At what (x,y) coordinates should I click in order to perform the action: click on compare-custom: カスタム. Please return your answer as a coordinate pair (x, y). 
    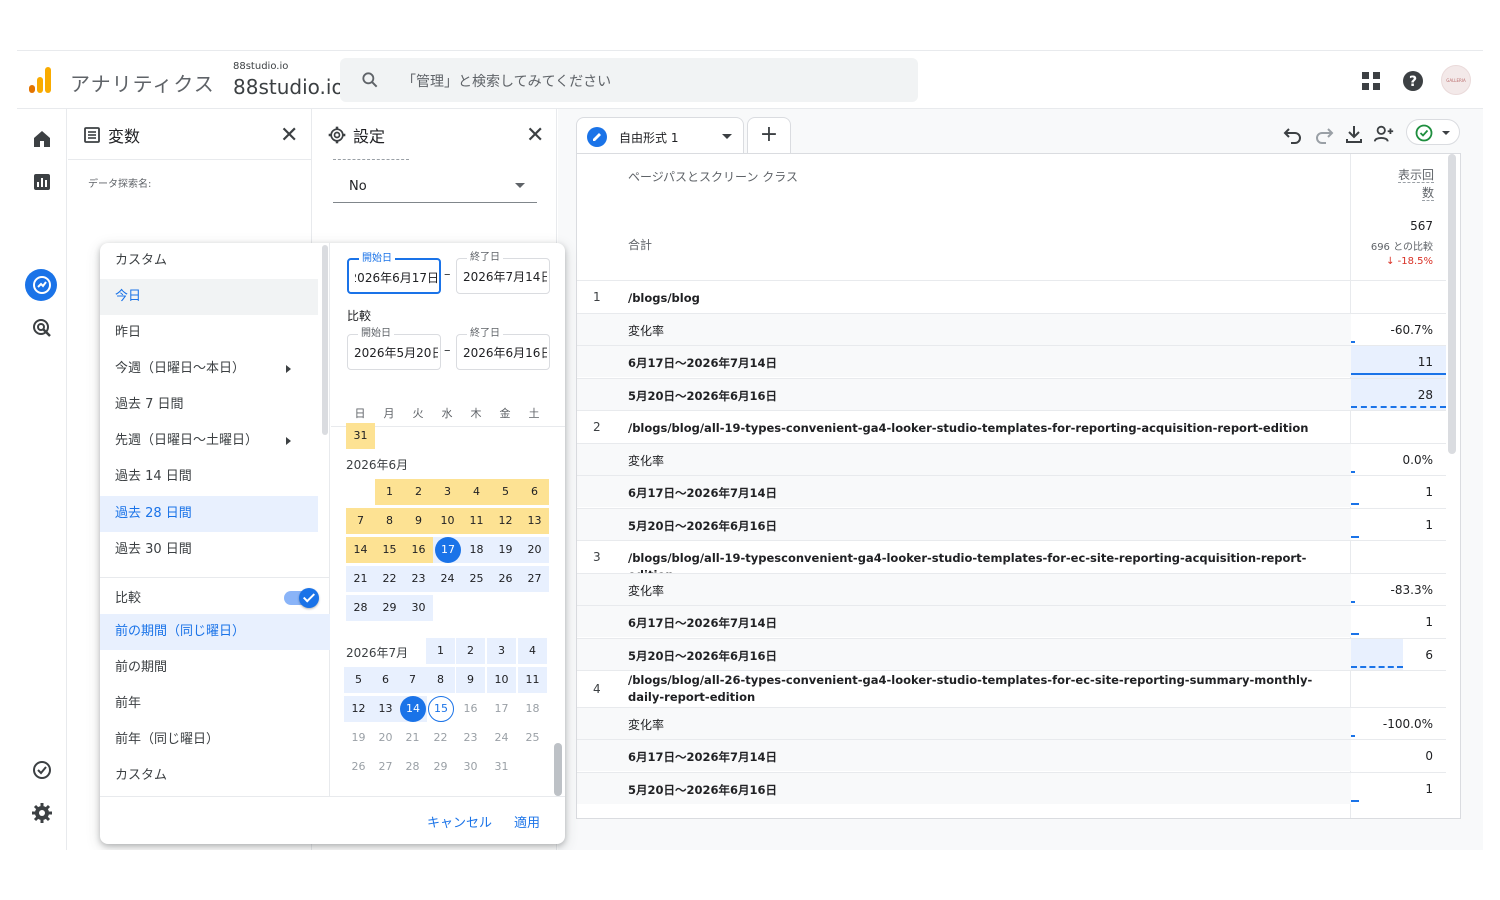
    Looking at the image, I should click on (215, 776).